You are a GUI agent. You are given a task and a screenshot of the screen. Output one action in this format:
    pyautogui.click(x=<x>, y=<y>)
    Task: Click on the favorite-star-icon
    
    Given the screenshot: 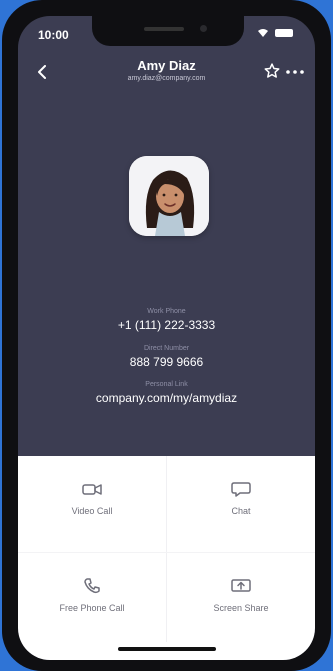 What is the action you would take?
    pyautogui.click(x=272, y=71)
    